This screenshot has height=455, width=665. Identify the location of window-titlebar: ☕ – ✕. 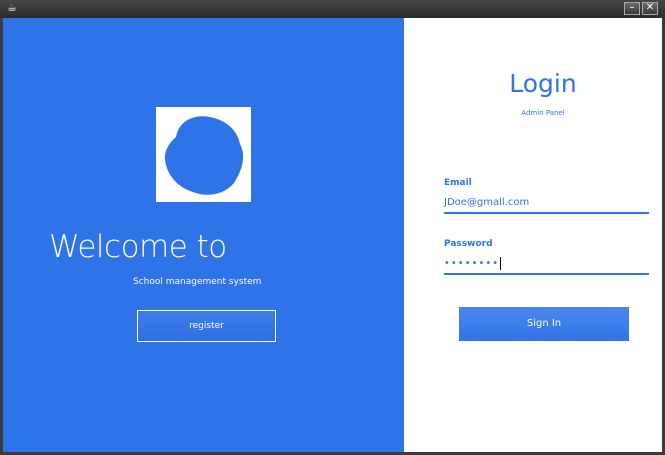
(332, 9).